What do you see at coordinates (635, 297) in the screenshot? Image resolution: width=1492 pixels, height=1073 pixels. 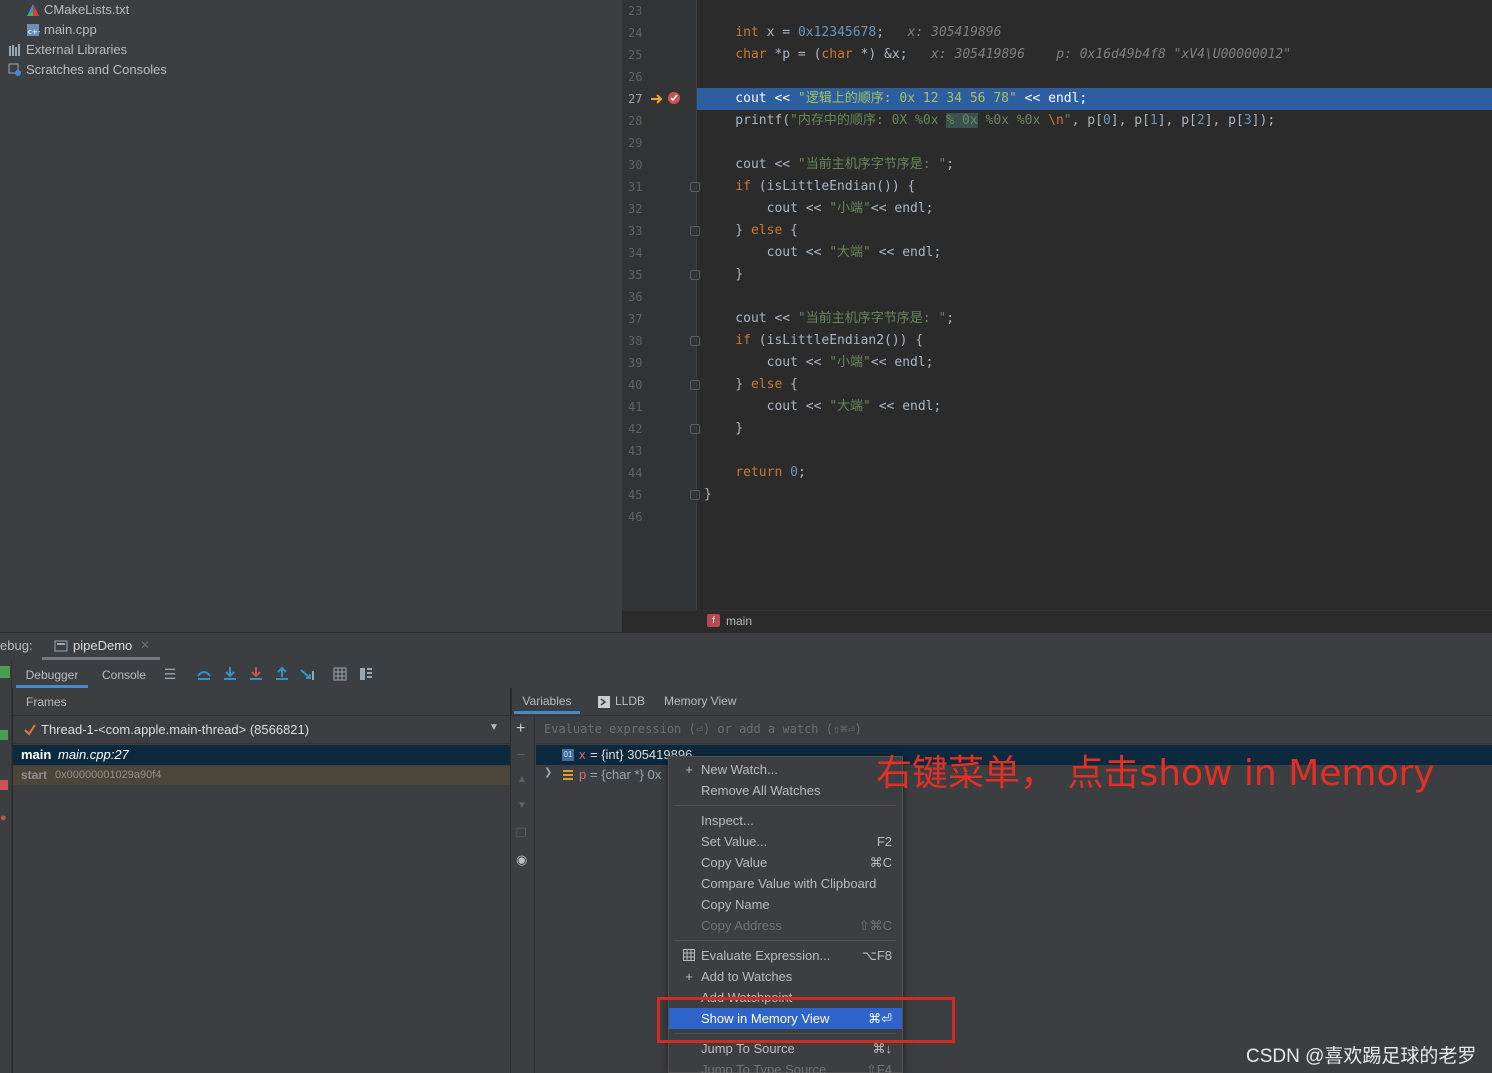 I see `line-number: 36` at bounding box center [635, 297].